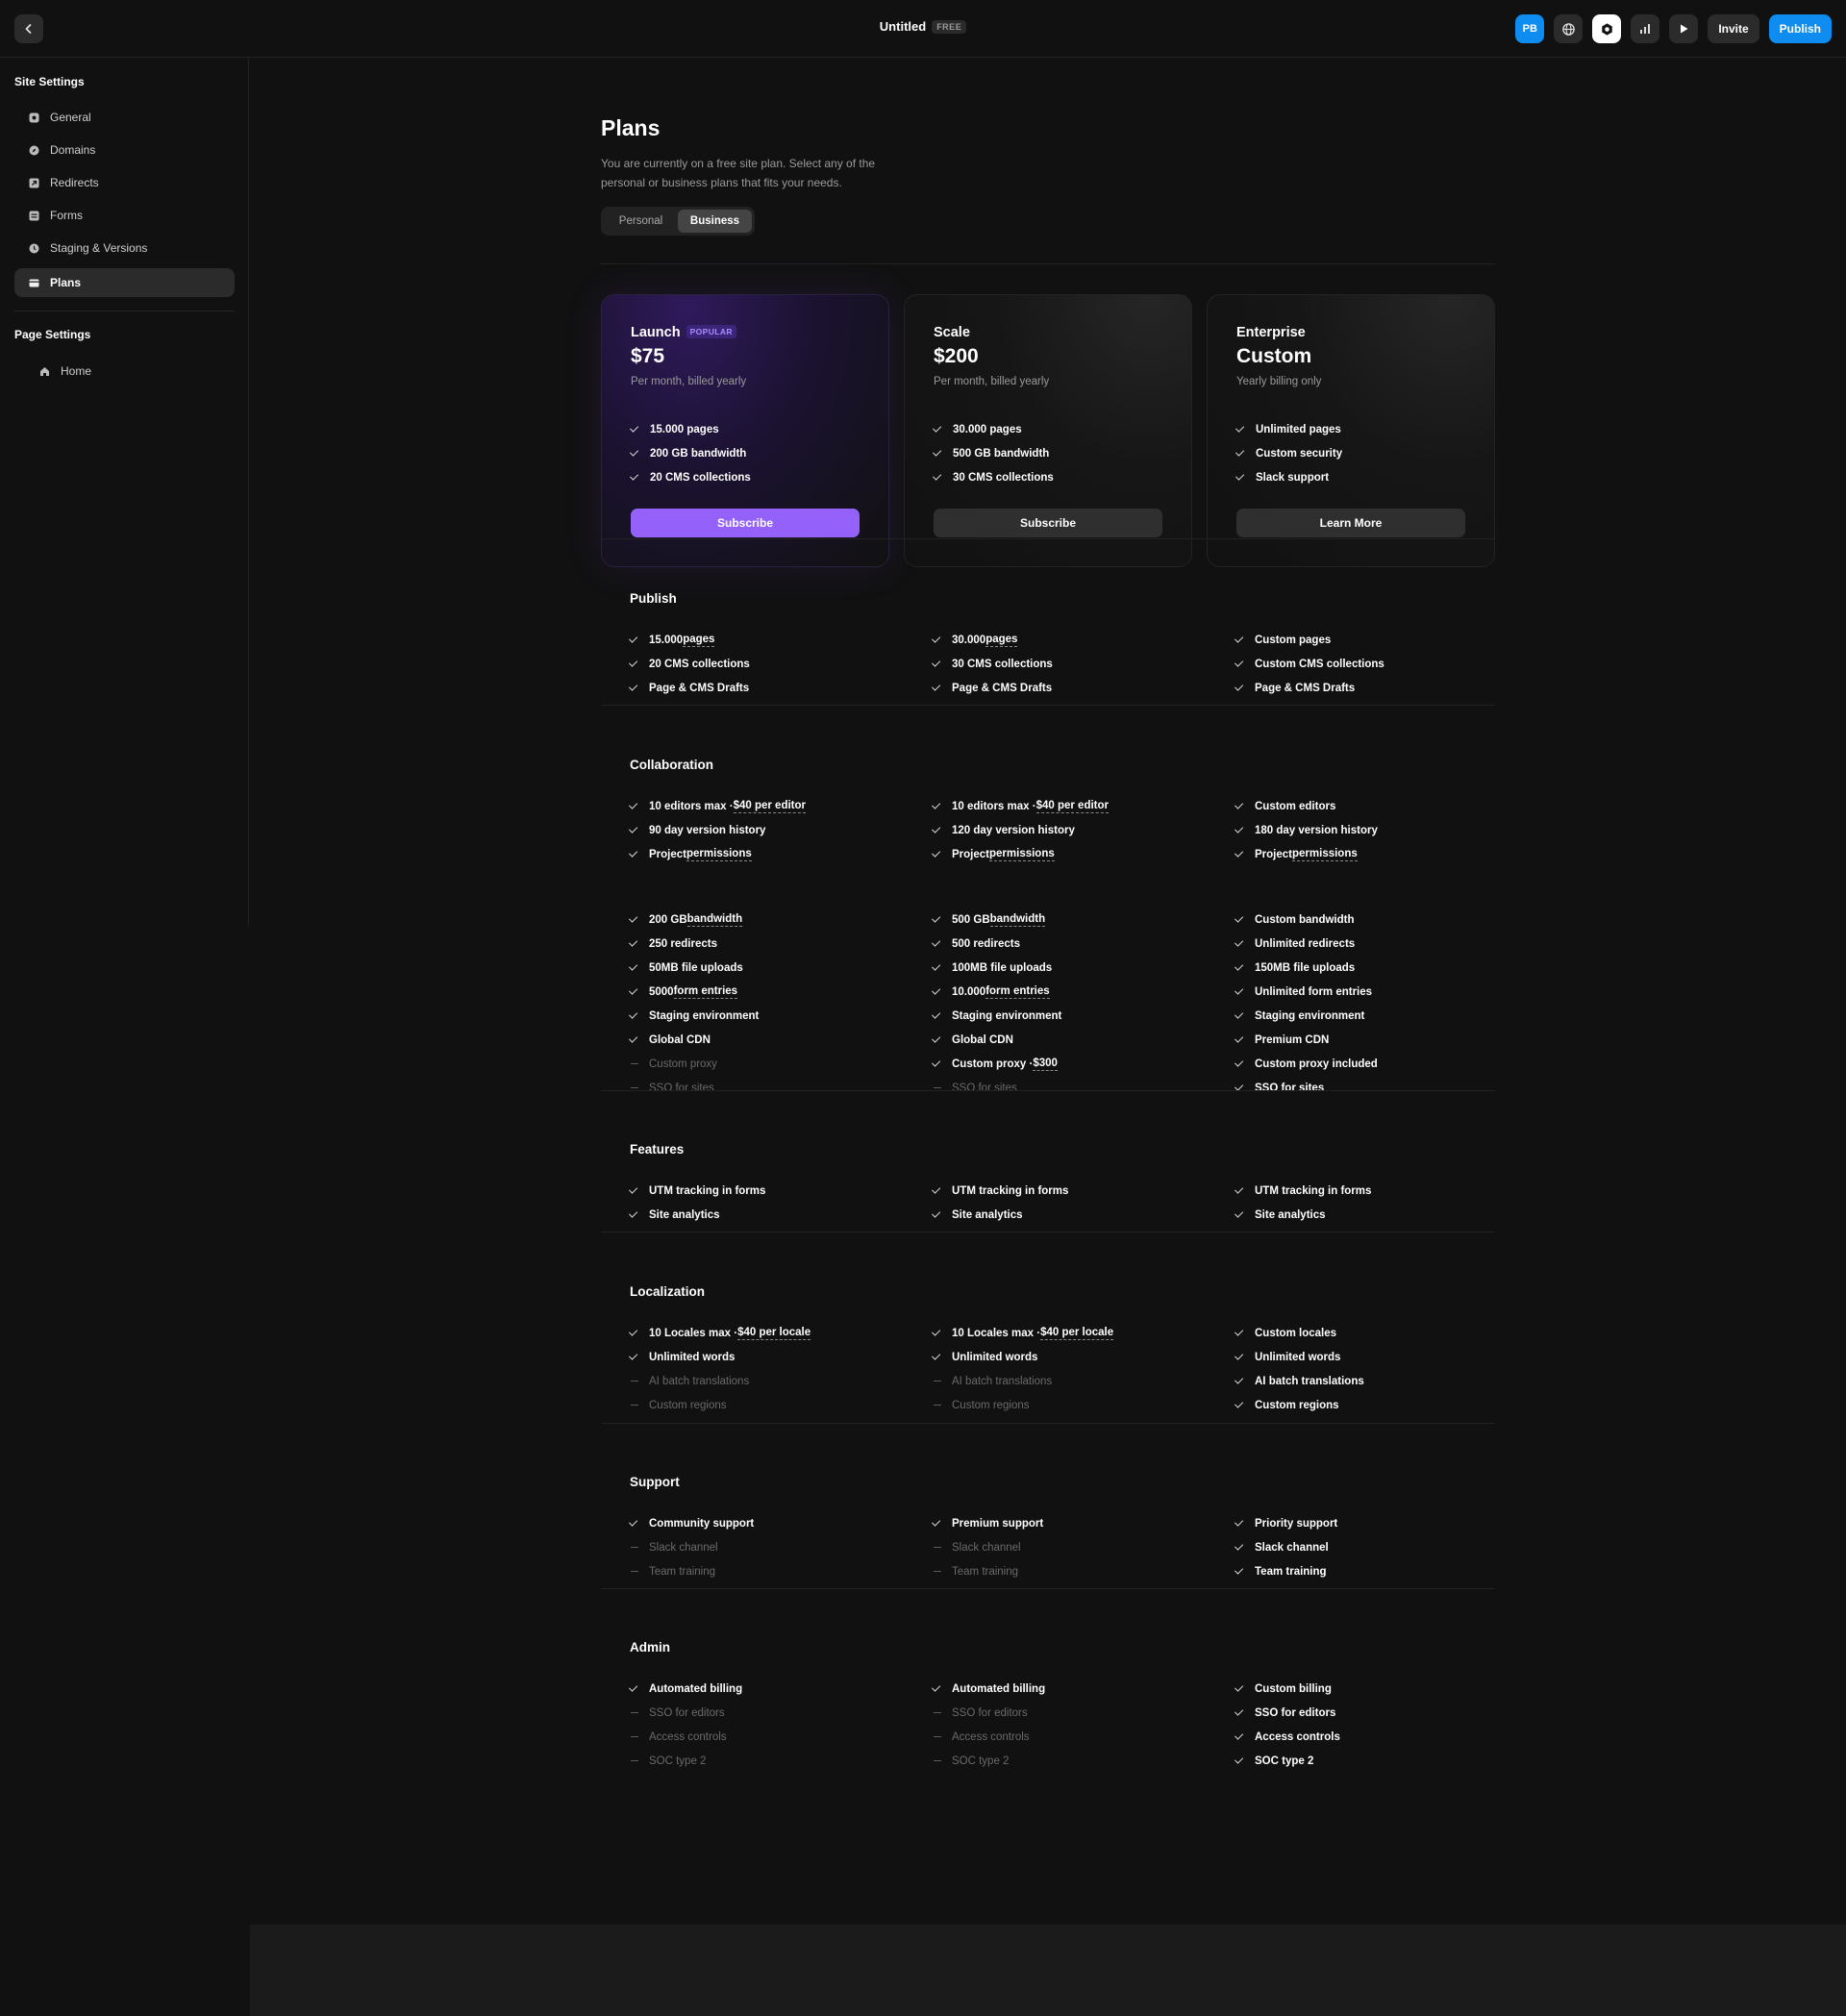 This screenshot has height=2016, width=1846. What do you see at coordinates (1298, 429) in the screenshot?
I see `plan-feature-text: Unlimited pages` at bounding box center [1298, 429].